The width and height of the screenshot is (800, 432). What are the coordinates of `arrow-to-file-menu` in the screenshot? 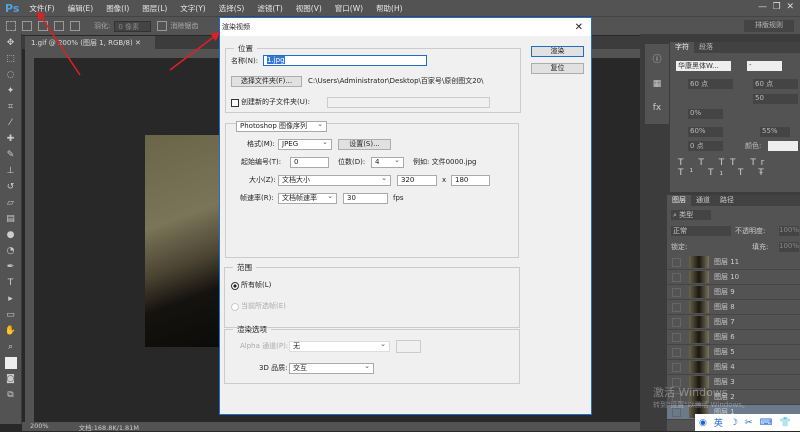 It's located at (59, 43).